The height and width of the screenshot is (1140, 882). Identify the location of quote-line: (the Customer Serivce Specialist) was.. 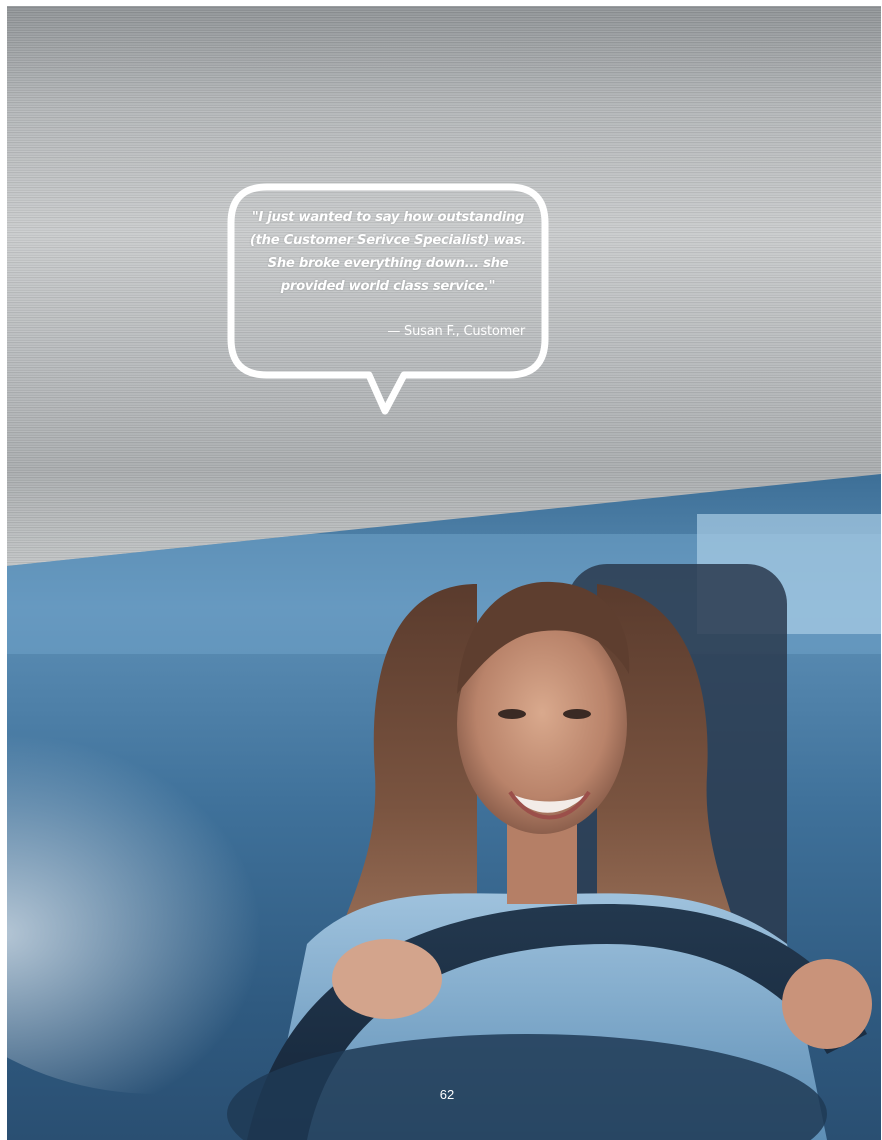
(388, 240).